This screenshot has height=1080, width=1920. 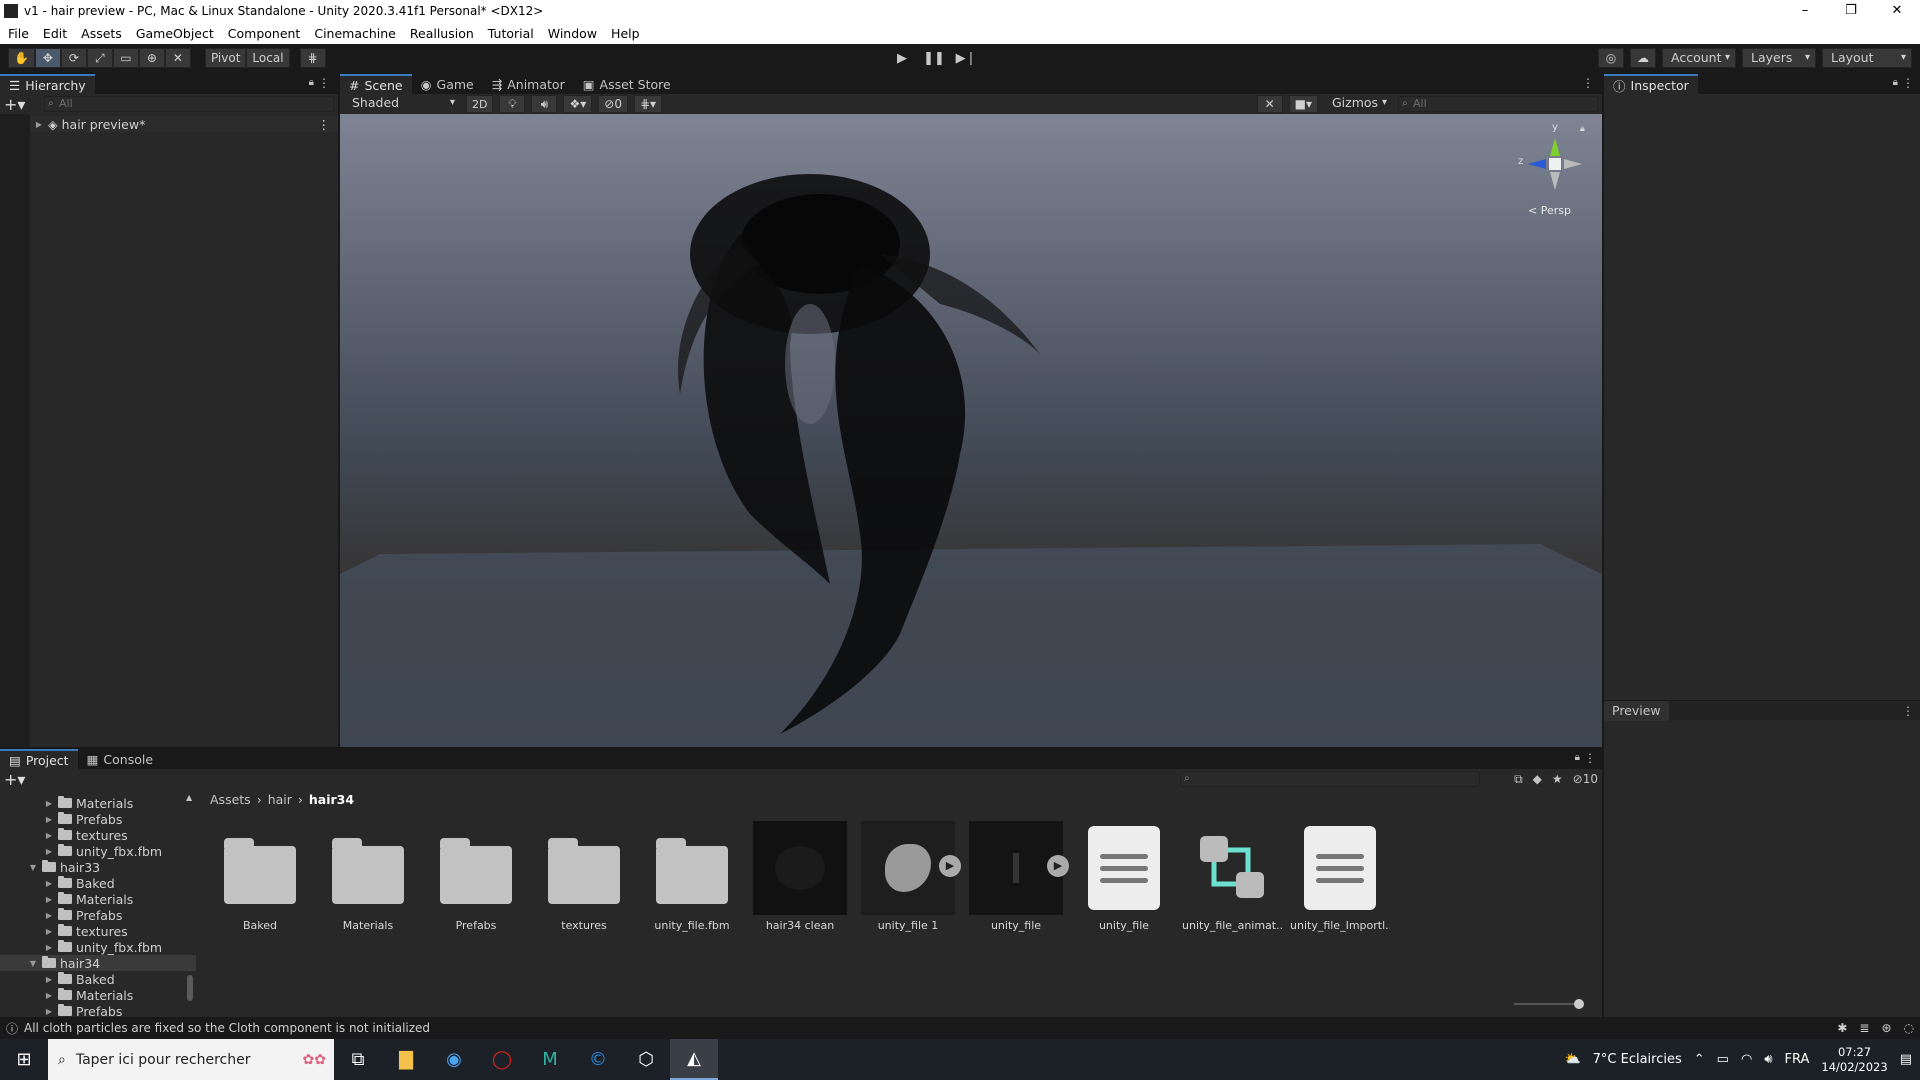 I want to click on asset-item: hair34 clean, so click(x=800, y=876).